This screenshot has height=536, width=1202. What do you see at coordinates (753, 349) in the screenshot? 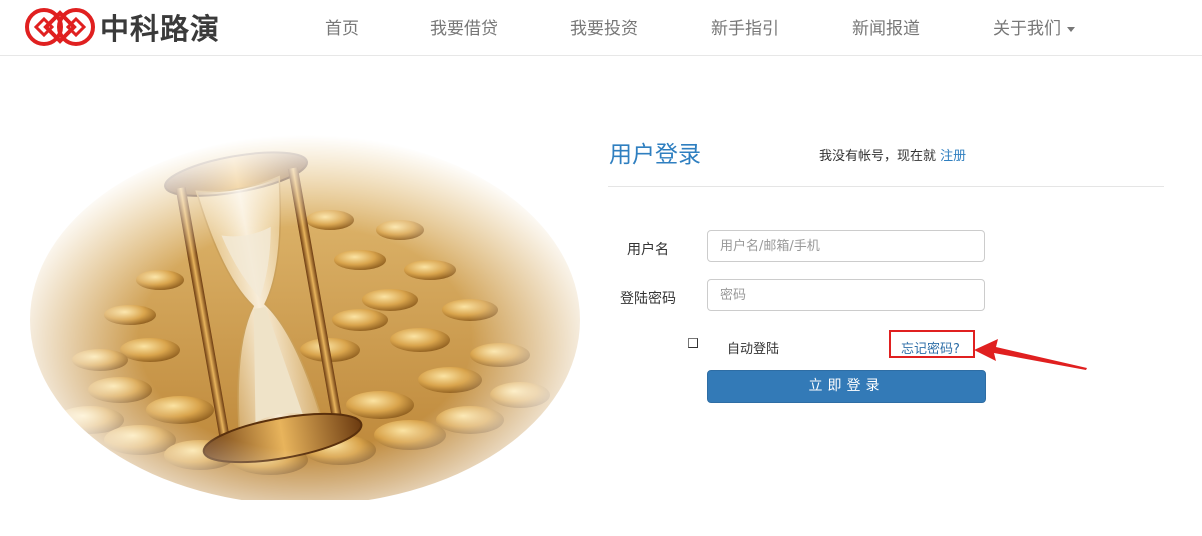
I see `auto-login-label: 自动登陆` at bounding box center [753, 349].